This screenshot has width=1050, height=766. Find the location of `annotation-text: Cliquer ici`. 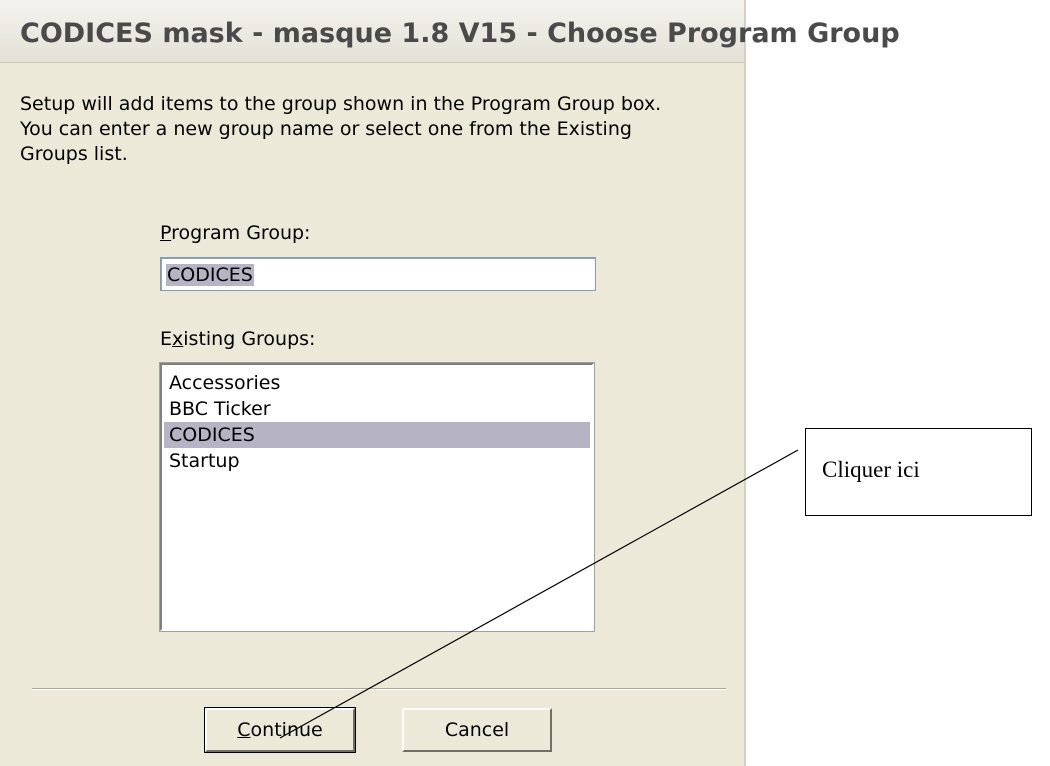

annotation-text: Cliquer ici is located at coordinates (871, 469).